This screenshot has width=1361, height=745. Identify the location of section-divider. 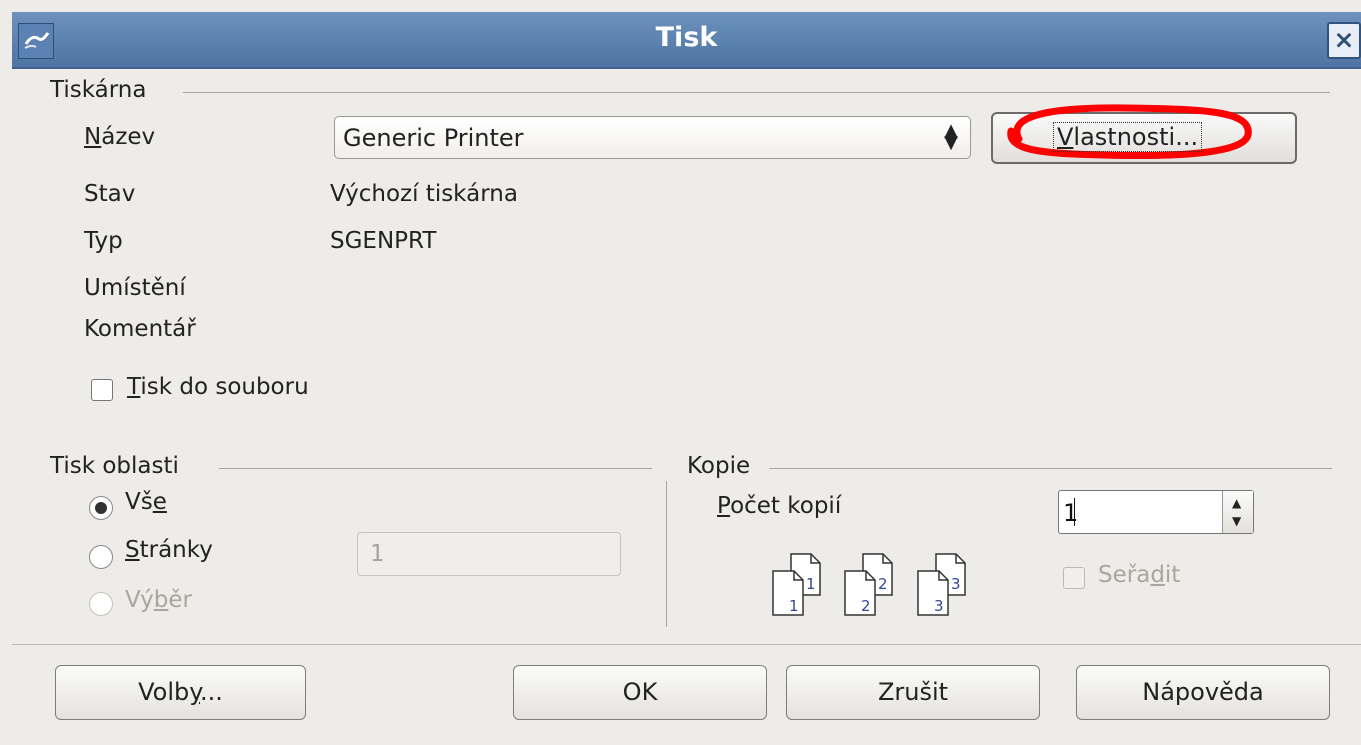
(666, 554).